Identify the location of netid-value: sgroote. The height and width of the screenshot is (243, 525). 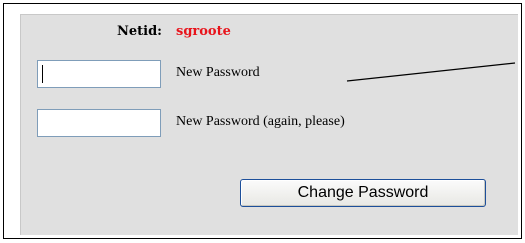
(203, 31).